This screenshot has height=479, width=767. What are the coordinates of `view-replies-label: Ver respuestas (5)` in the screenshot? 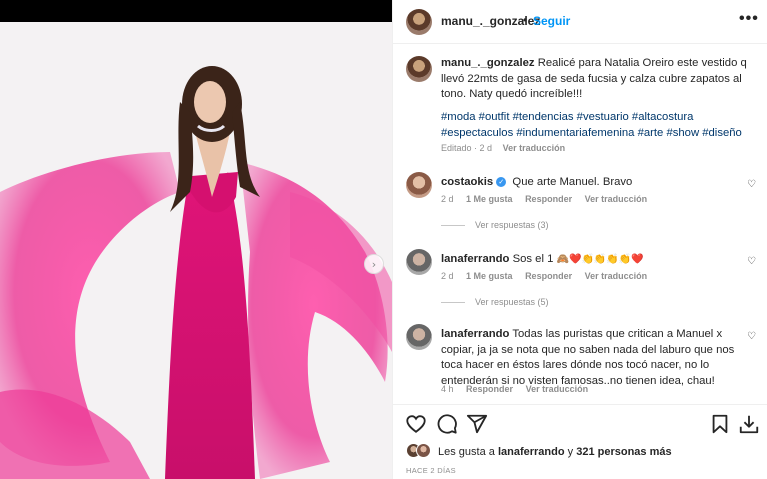 It's located at (512, 302).